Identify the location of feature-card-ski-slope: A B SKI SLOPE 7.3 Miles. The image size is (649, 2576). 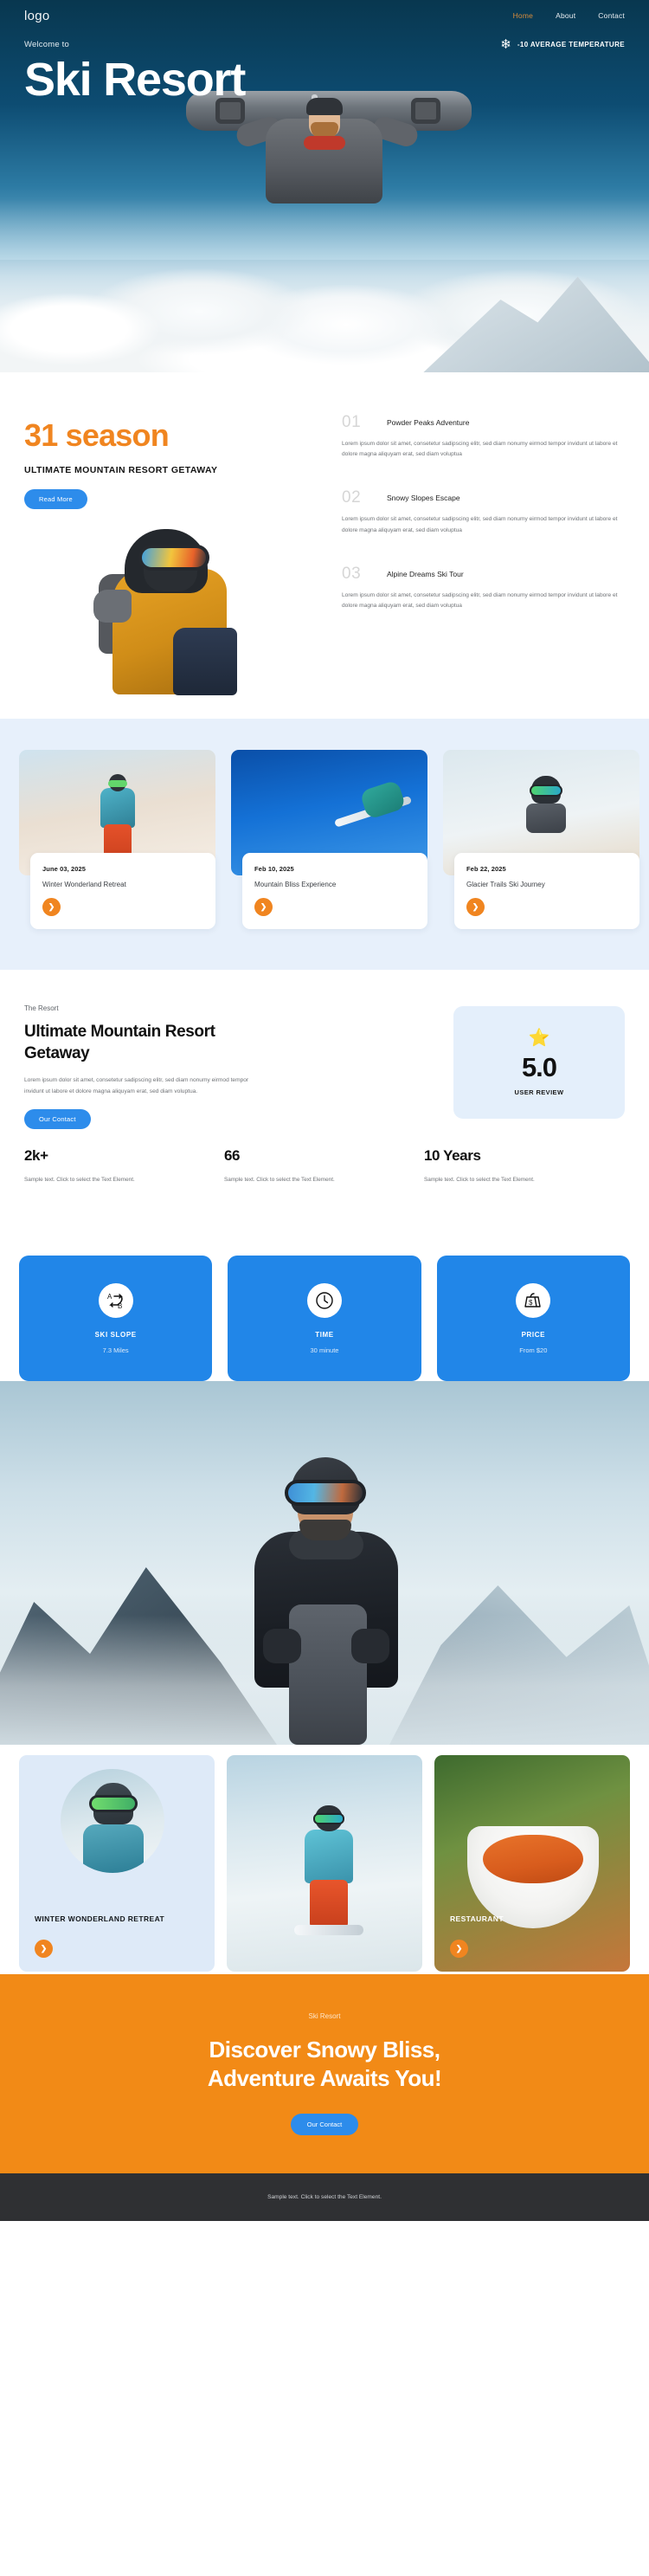
(116, 1318).